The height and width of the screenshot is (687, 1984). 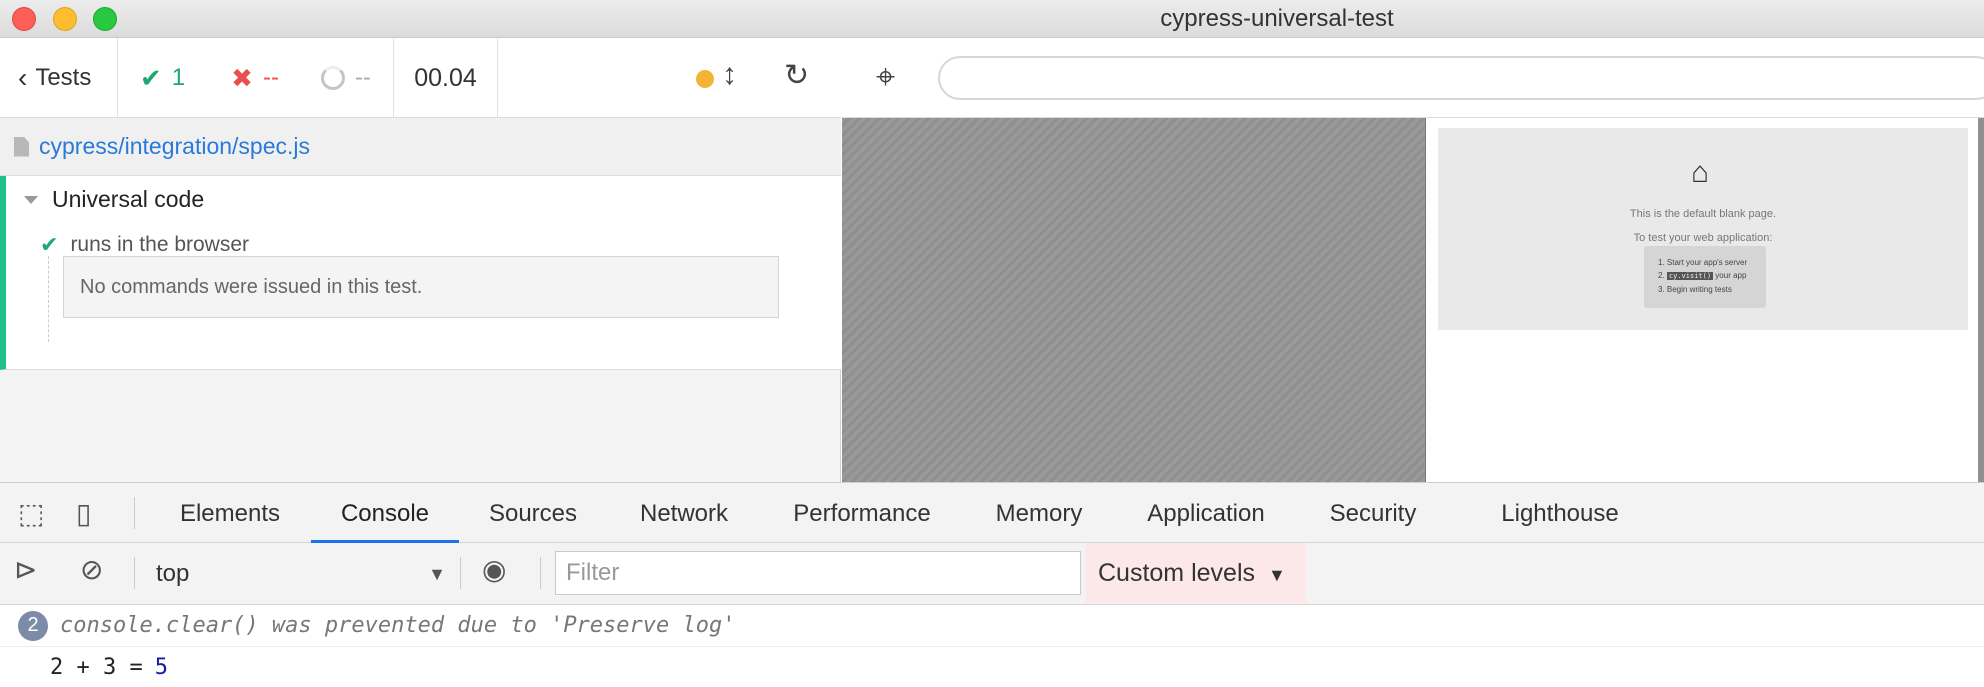 I want to click on tab-application: Application, so click(x=1206, y=513).